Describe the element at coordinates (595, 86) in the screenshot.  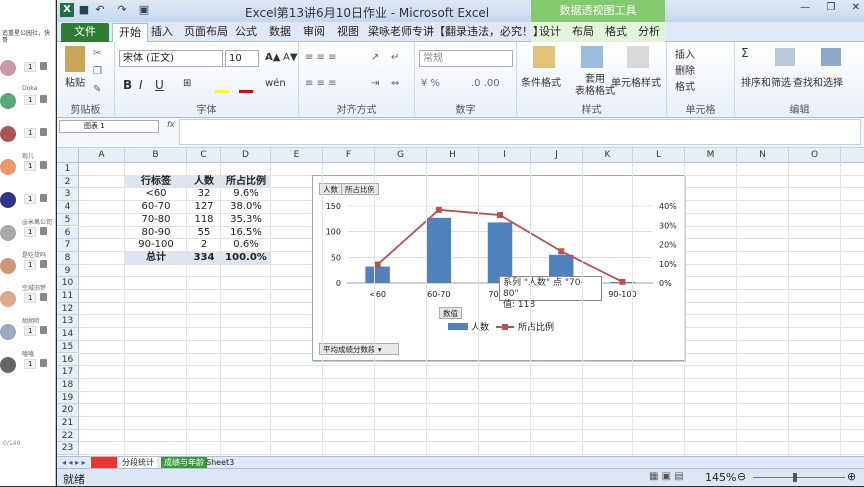
I see `table-format-button: 套用 表格格式` at that location.